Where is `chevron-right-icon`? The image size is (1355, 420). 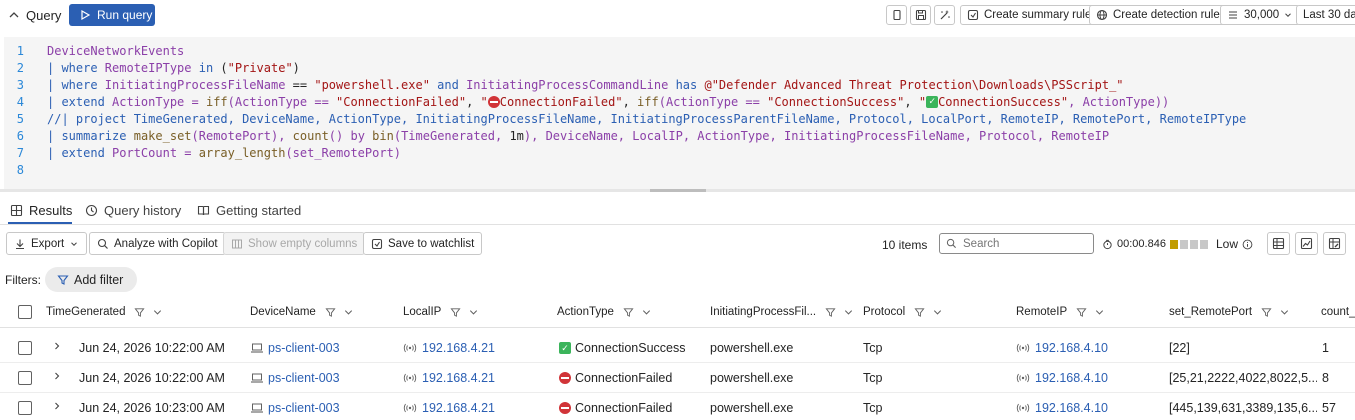 chevron-right-icon is located at coordinates (57, 346).